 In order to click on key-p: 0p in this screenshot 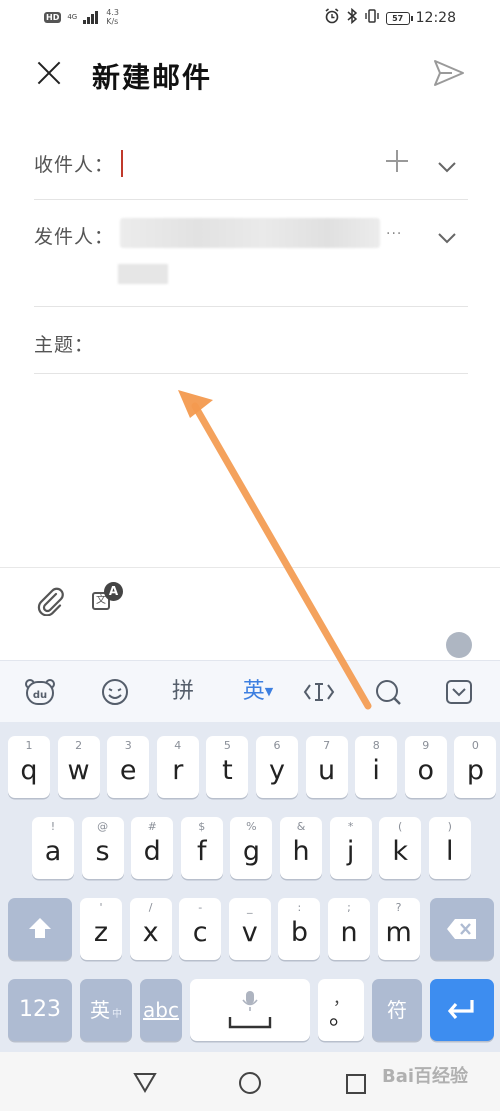, I will do `click(475, 767)`.